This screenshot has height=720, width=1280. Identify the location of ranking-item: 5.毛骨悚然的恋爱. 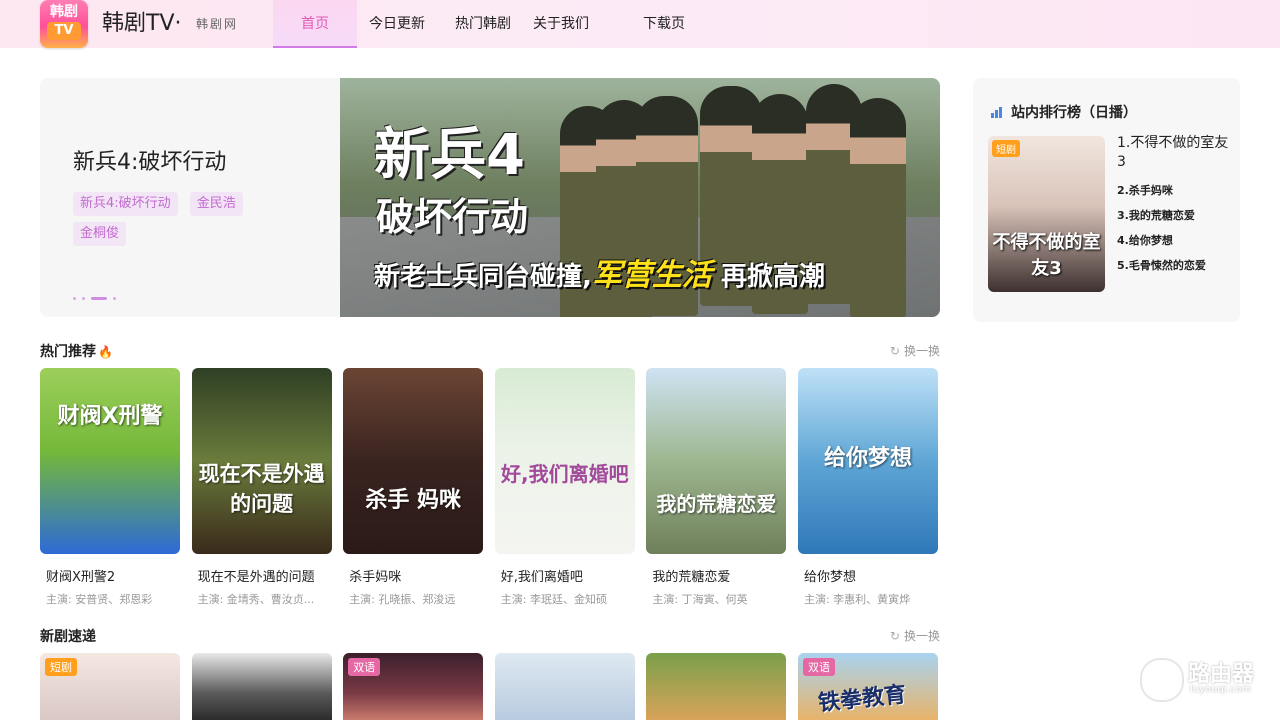
(1173, 265).